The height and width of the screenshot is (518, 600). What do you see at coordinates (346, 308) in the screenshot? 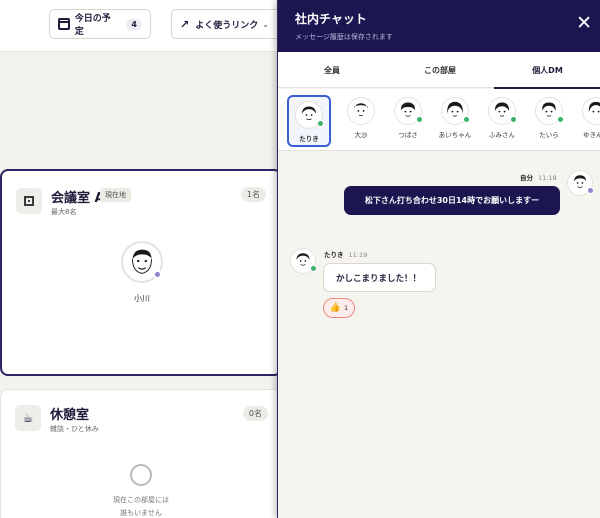
I see `reaction-count: 1` at bounding box center [346, 308].